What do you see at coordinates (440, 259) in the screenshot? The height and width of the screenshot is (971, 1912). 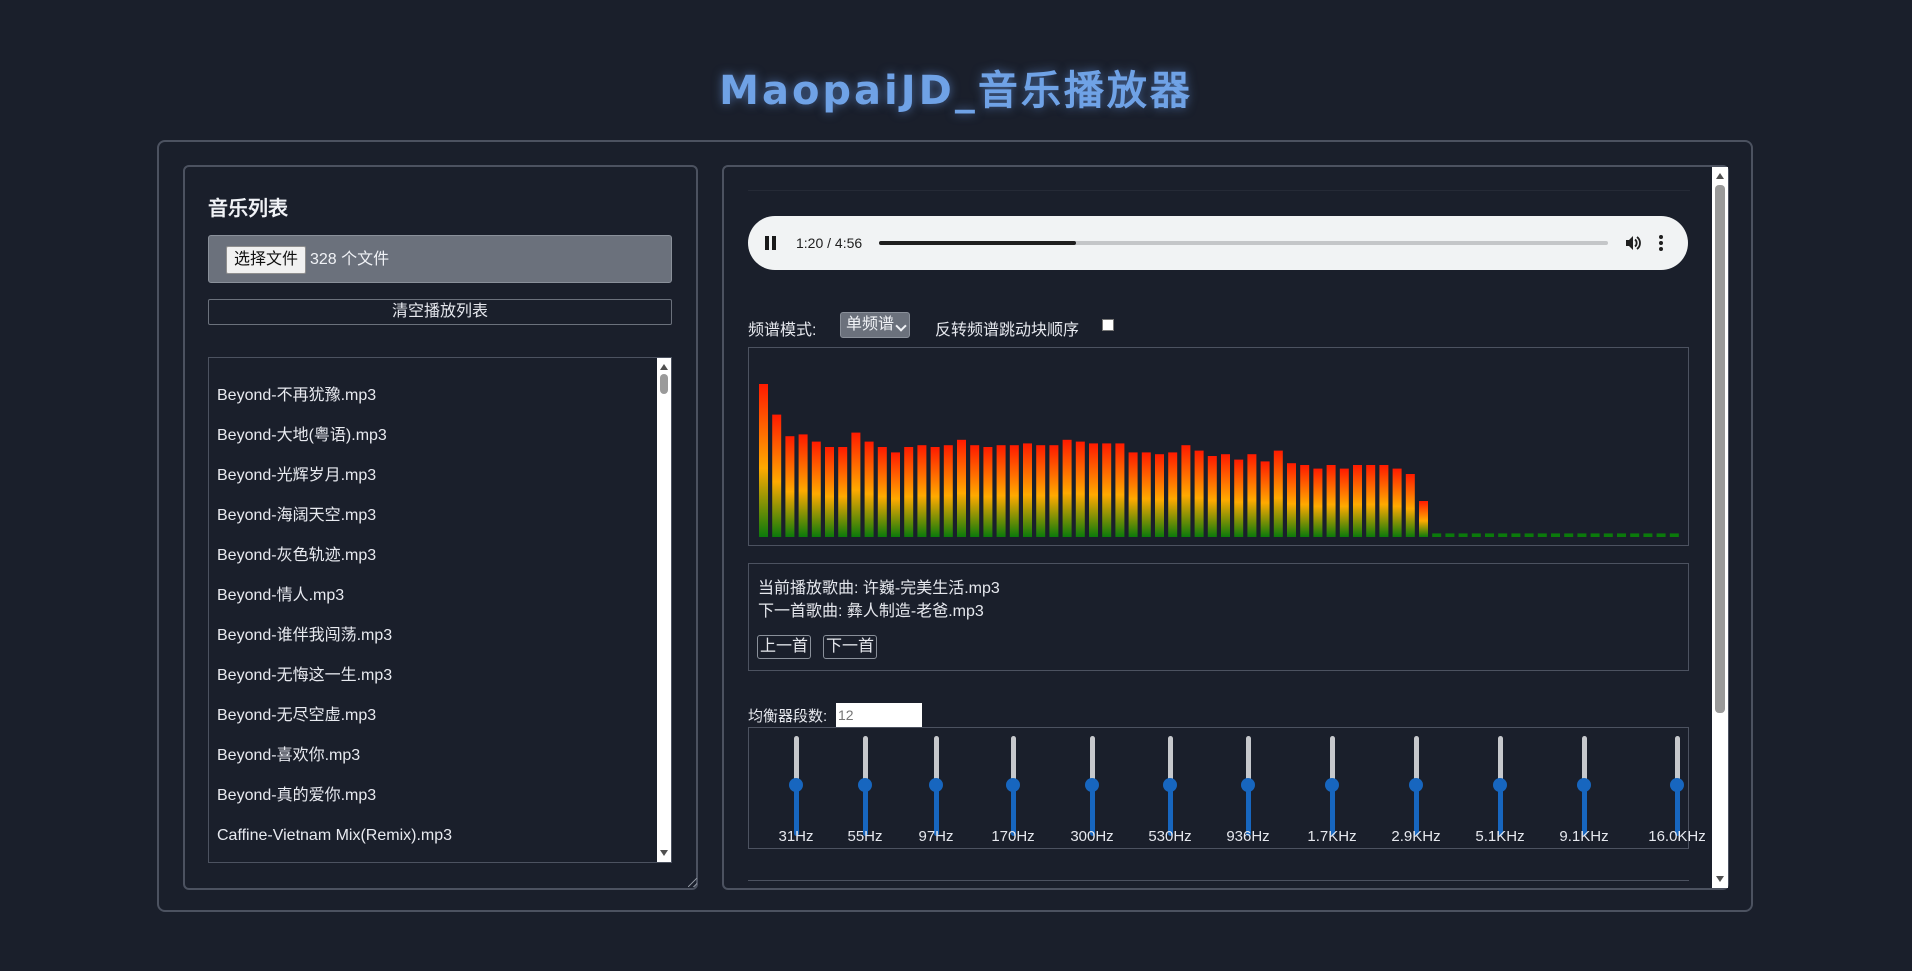 I see `file-input: 选择文件 328 个文件` at bounding box center [440, 259].